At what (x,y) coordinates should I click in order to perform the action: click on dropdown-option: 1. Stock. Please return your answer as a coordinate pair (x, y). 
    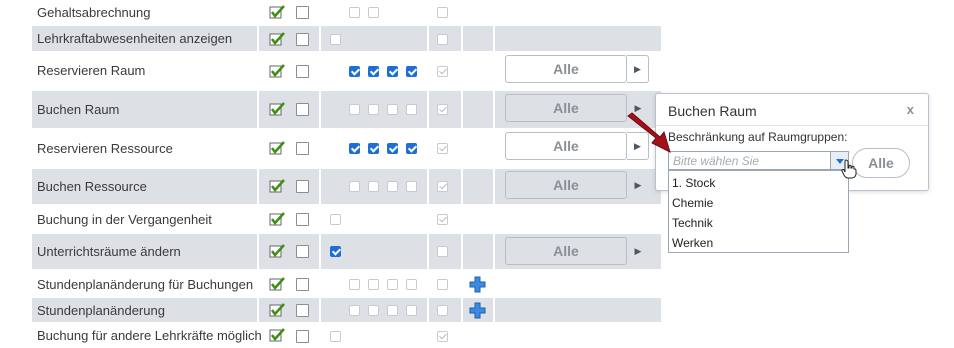
    Looking at the image, I should click on (693, 183).